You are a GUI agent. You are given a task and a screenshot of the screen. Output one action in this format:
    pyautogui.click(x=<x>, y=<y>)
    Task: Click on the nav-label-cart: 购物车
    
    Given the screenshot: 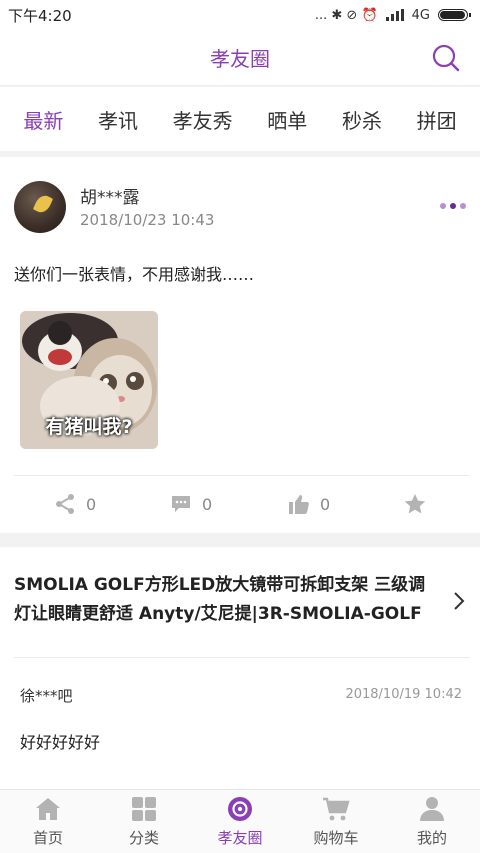 What is the action you would take?
    pyautogui.click(x=336, y=837)
    